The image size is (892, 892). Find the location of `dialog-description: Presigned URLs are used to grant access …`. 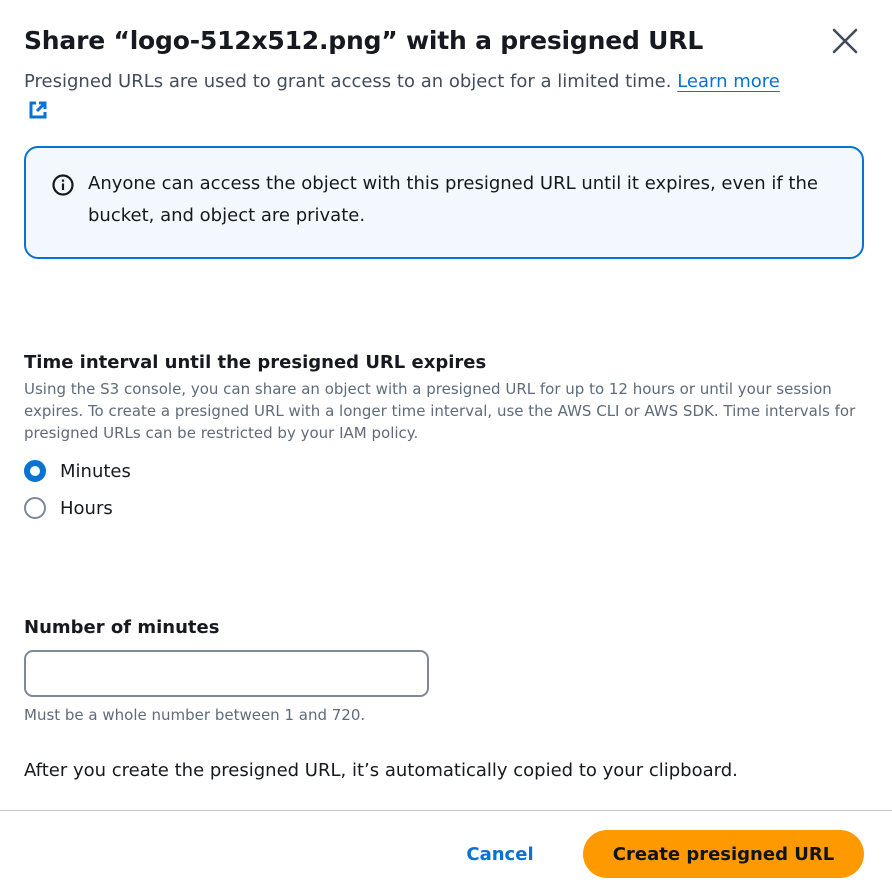

dialog-description: Presigned URLs are used to grant access … is located at coordinates (404, 97).